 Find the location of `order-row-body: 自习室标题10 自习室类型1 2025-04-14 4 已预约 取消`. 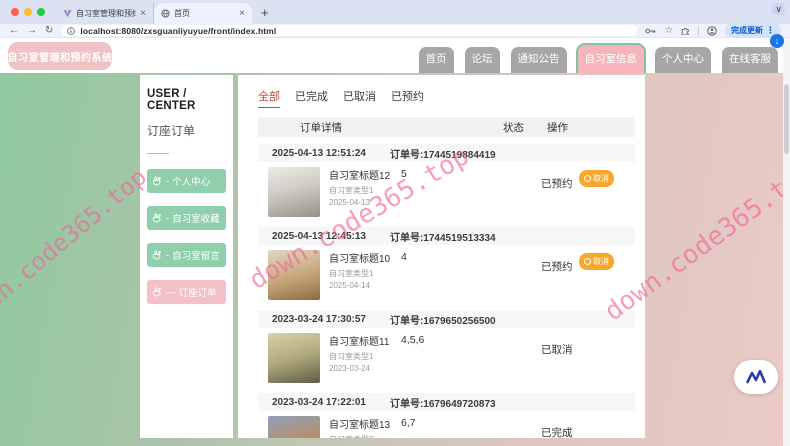

order-row-body: 自习室标题10 自习室类型1 2025-04-14 4 已预约 取消 is located at coordinates (446, 275).